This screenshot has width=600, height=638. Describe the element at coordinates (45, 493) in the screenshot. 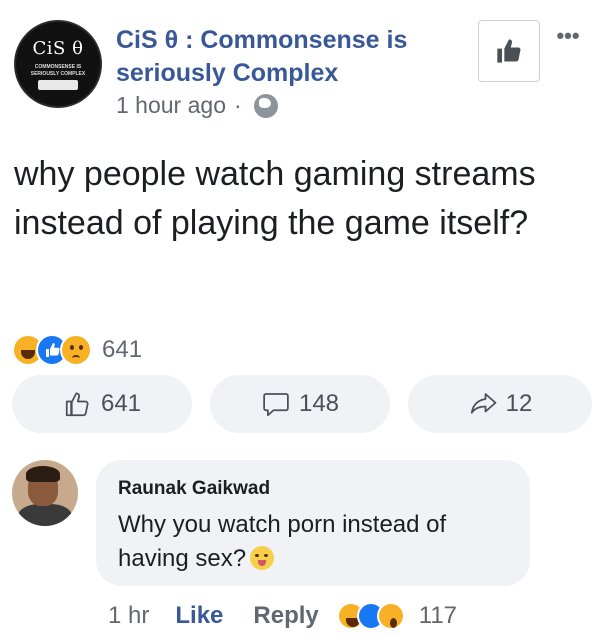

I see `commenter-avatar` at that location.